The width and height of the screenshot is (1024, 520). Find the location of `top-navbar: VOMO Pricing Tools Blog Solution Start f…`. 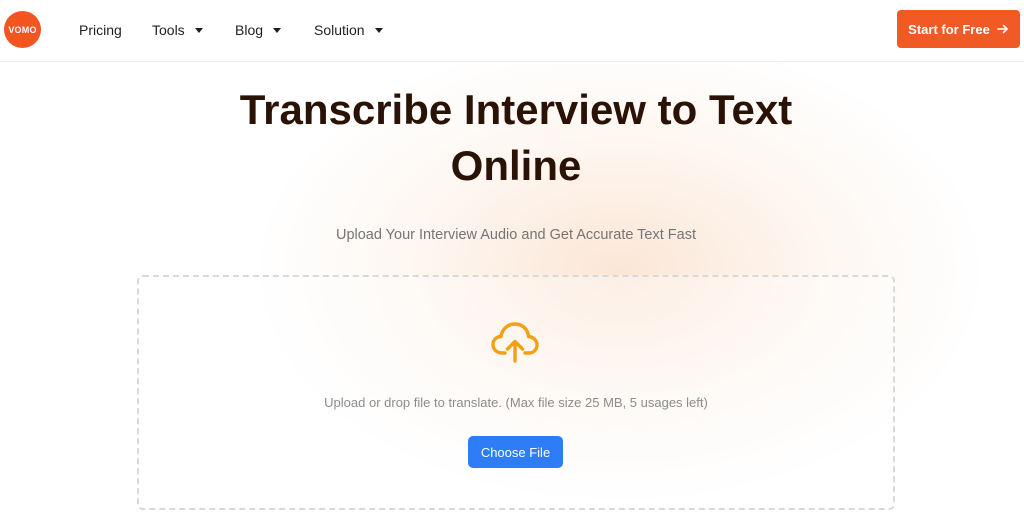

top-navbar: VOMO Pricing Tools Blog Solution Start f… is located at coordinates (512, 31).